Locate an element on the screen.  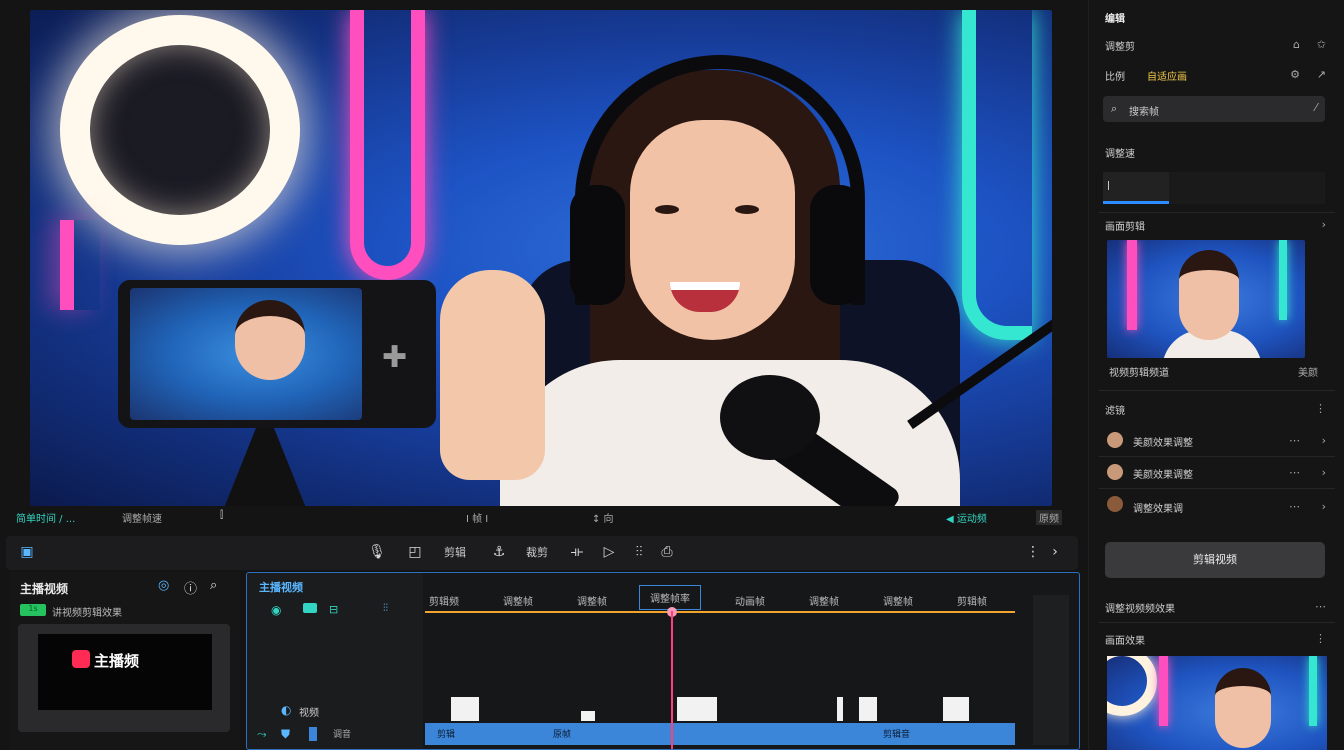
media-panel: 主播视频 ◎ ⓘ ⌕ 1s 讲视频剪辑效果 主播频 is located at coordinates (125, 661).